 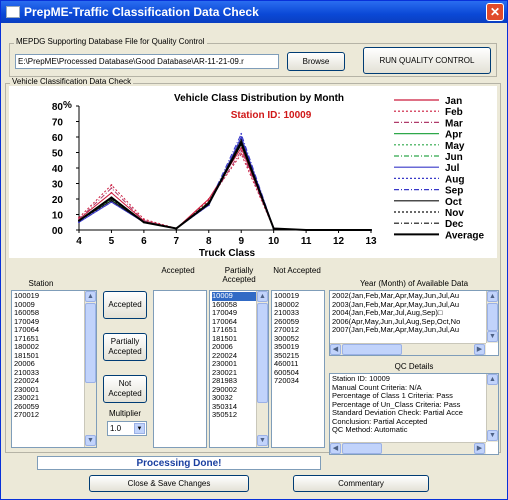 What do you see at coordinates (54, 415) in the screenshot?
I see `station-list-item: 270012` at bounding box center [54, 415].